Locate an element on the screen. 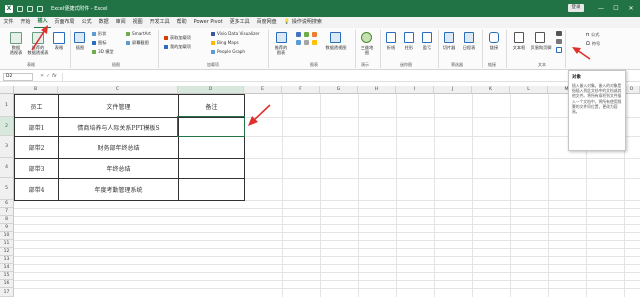 The width and height of the screenshot is (640, 297). table-icon is located at coordinates (59, 38).